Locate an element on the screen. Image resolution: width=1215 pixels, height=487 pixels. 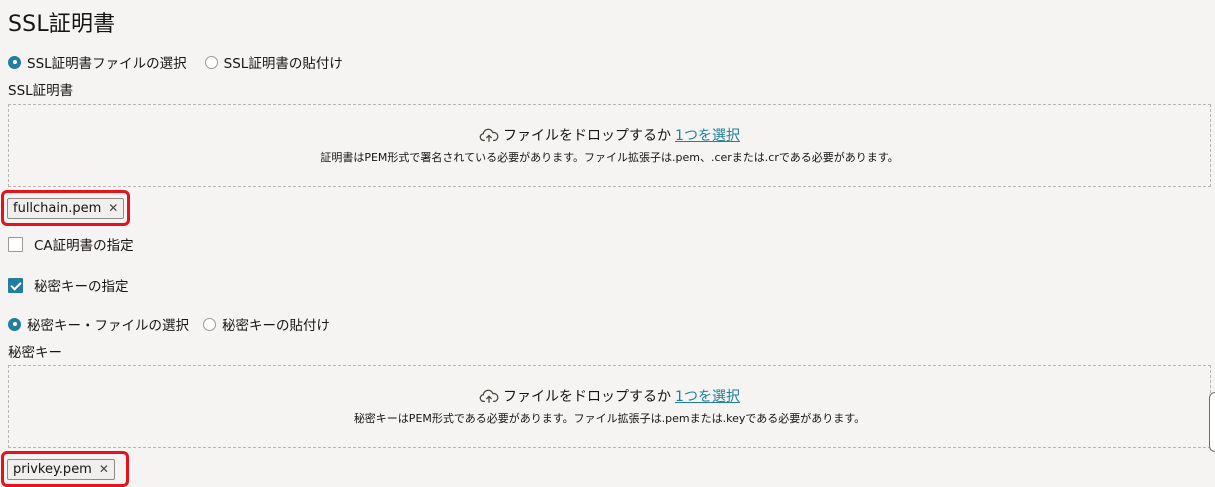
private-key-checkbox-row: 秘密キーの指定 is located at coordinates (68, 285).